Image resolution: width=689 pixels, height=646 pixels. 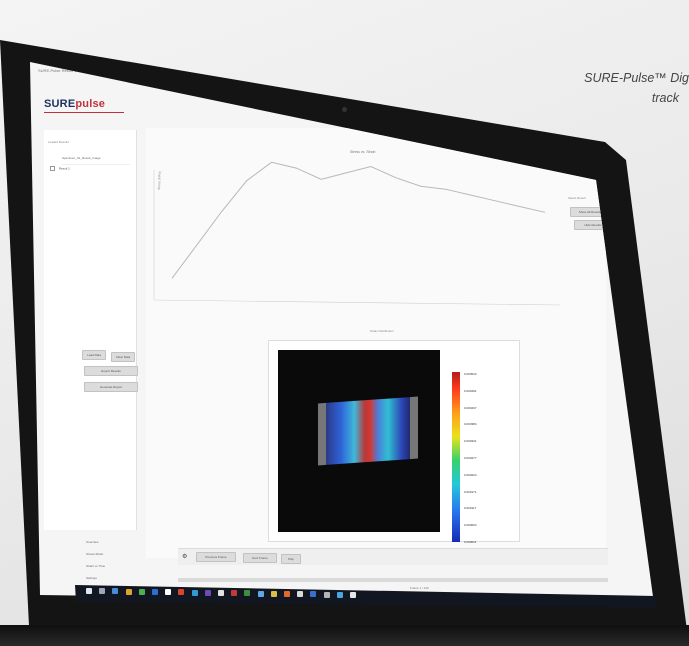 I want to click on caption-line-1: SURE-Pulse™ Dig, so click(x=636, y=78).